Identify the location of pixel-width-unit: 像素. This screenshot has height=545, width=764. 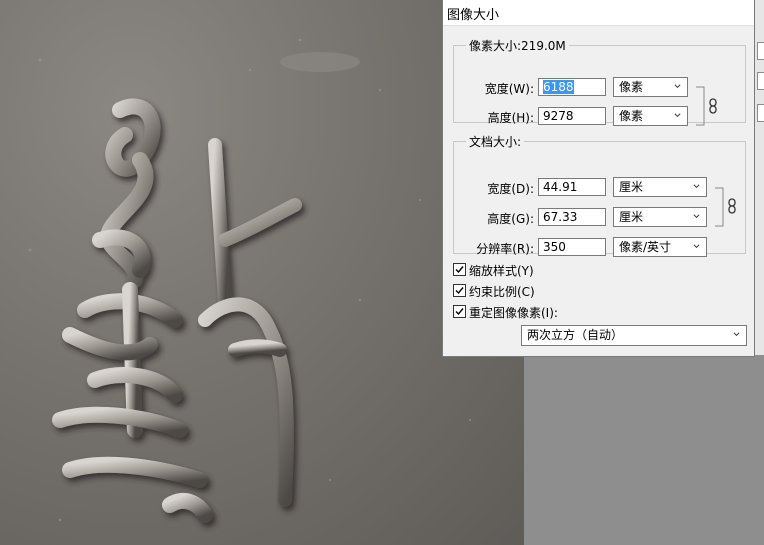
(631, 87).